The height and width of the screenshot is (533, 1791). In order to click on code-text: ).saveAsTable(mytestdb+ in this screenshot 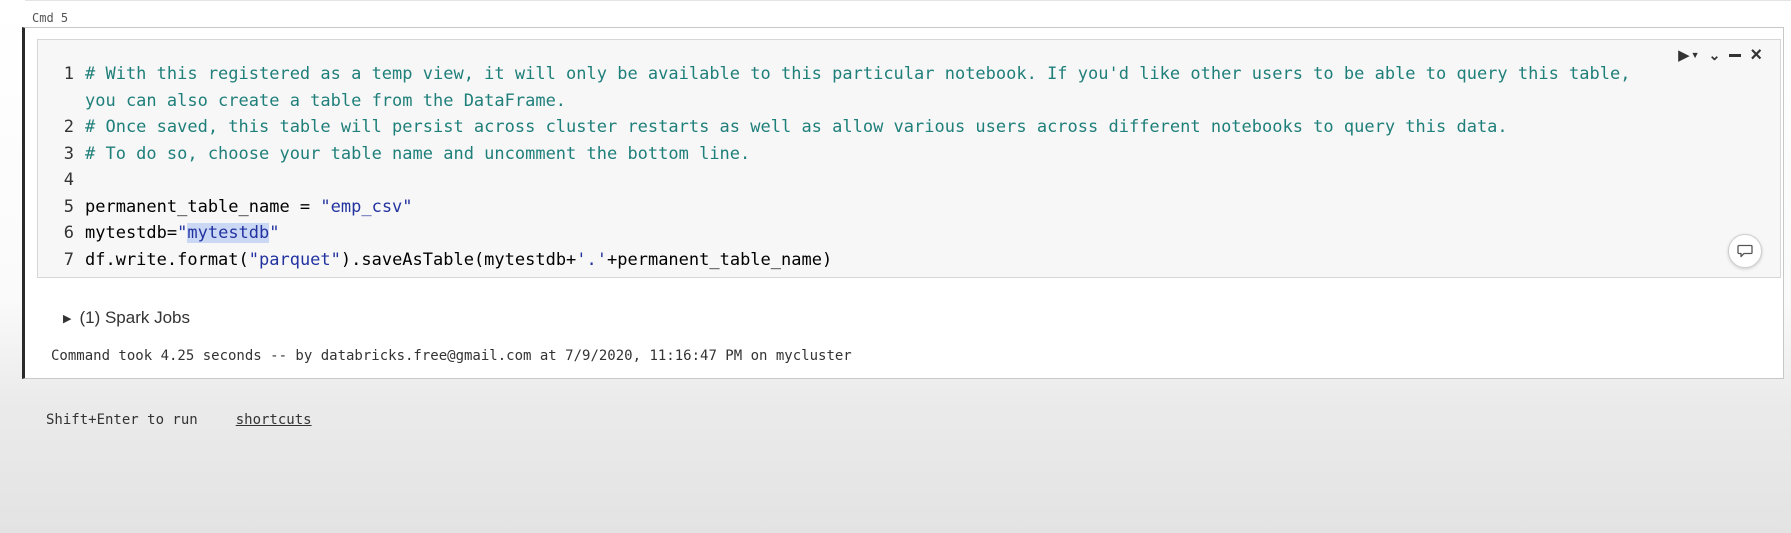, I will do `click(458, 259)`.